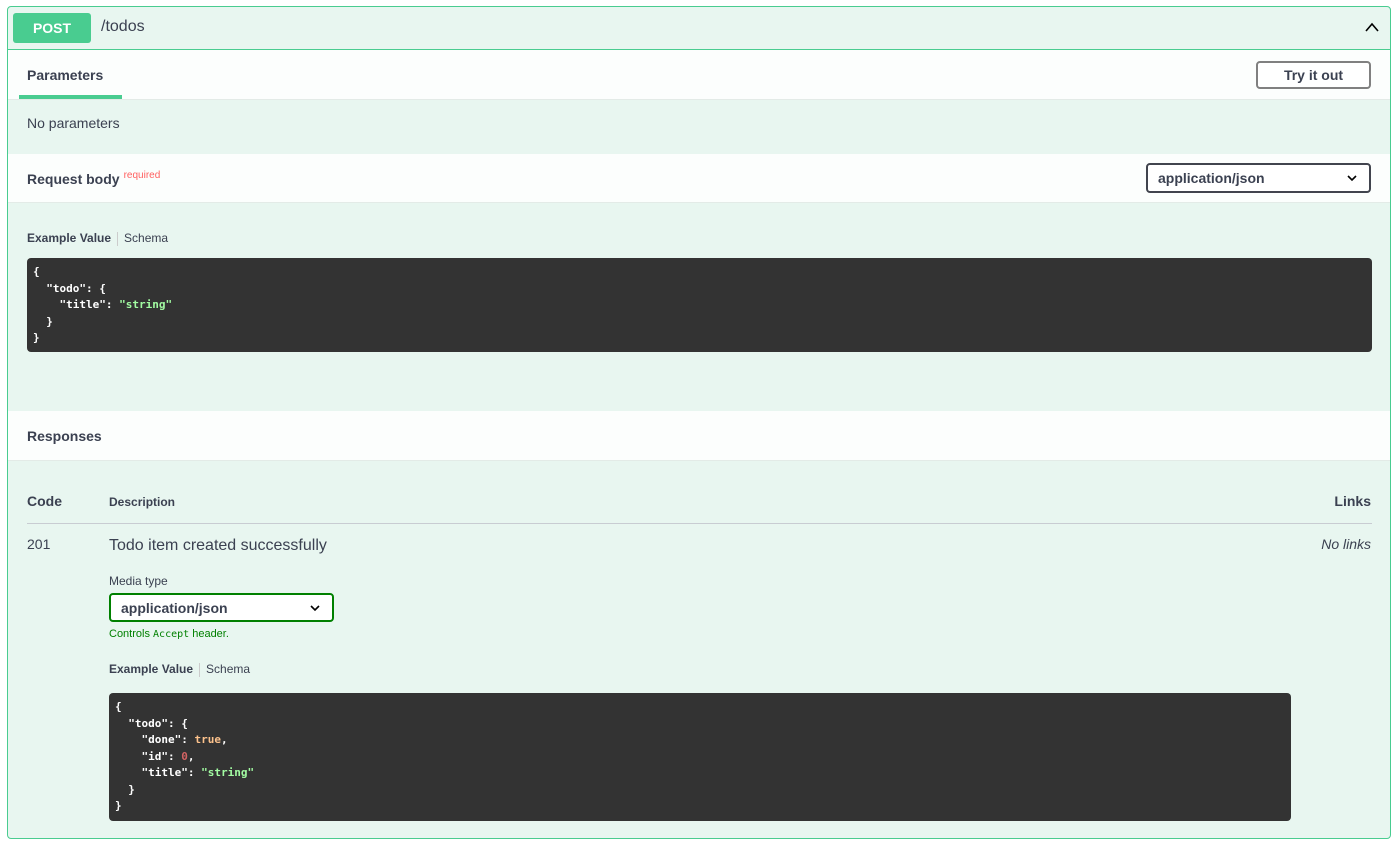 The width and height of the screenshot is (1400, 849). I want to click on response-example-tabs: Example Value Schema, so click(179, 669).